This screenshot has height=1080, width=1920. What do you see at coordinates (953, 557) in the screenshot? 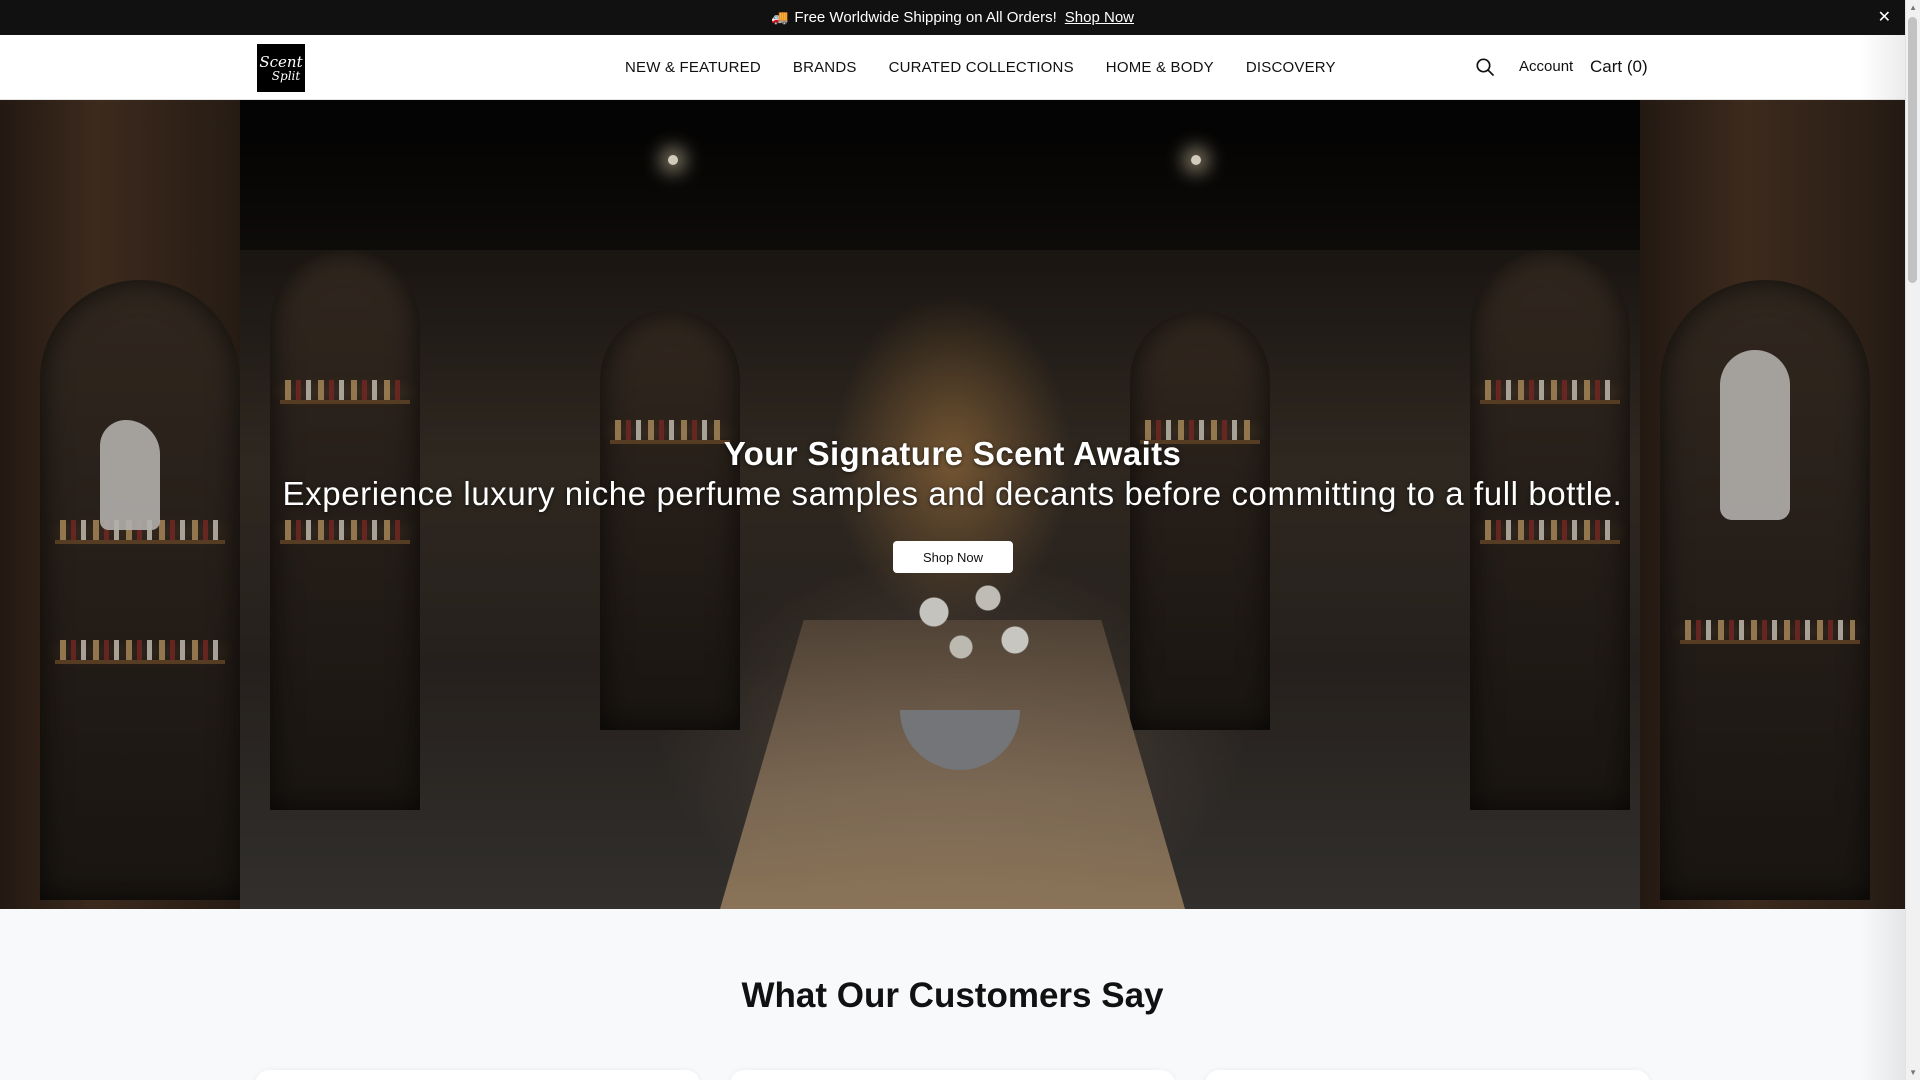
I see `hero-shop-now-button: Shop Now` at bounding box center [953, 557].